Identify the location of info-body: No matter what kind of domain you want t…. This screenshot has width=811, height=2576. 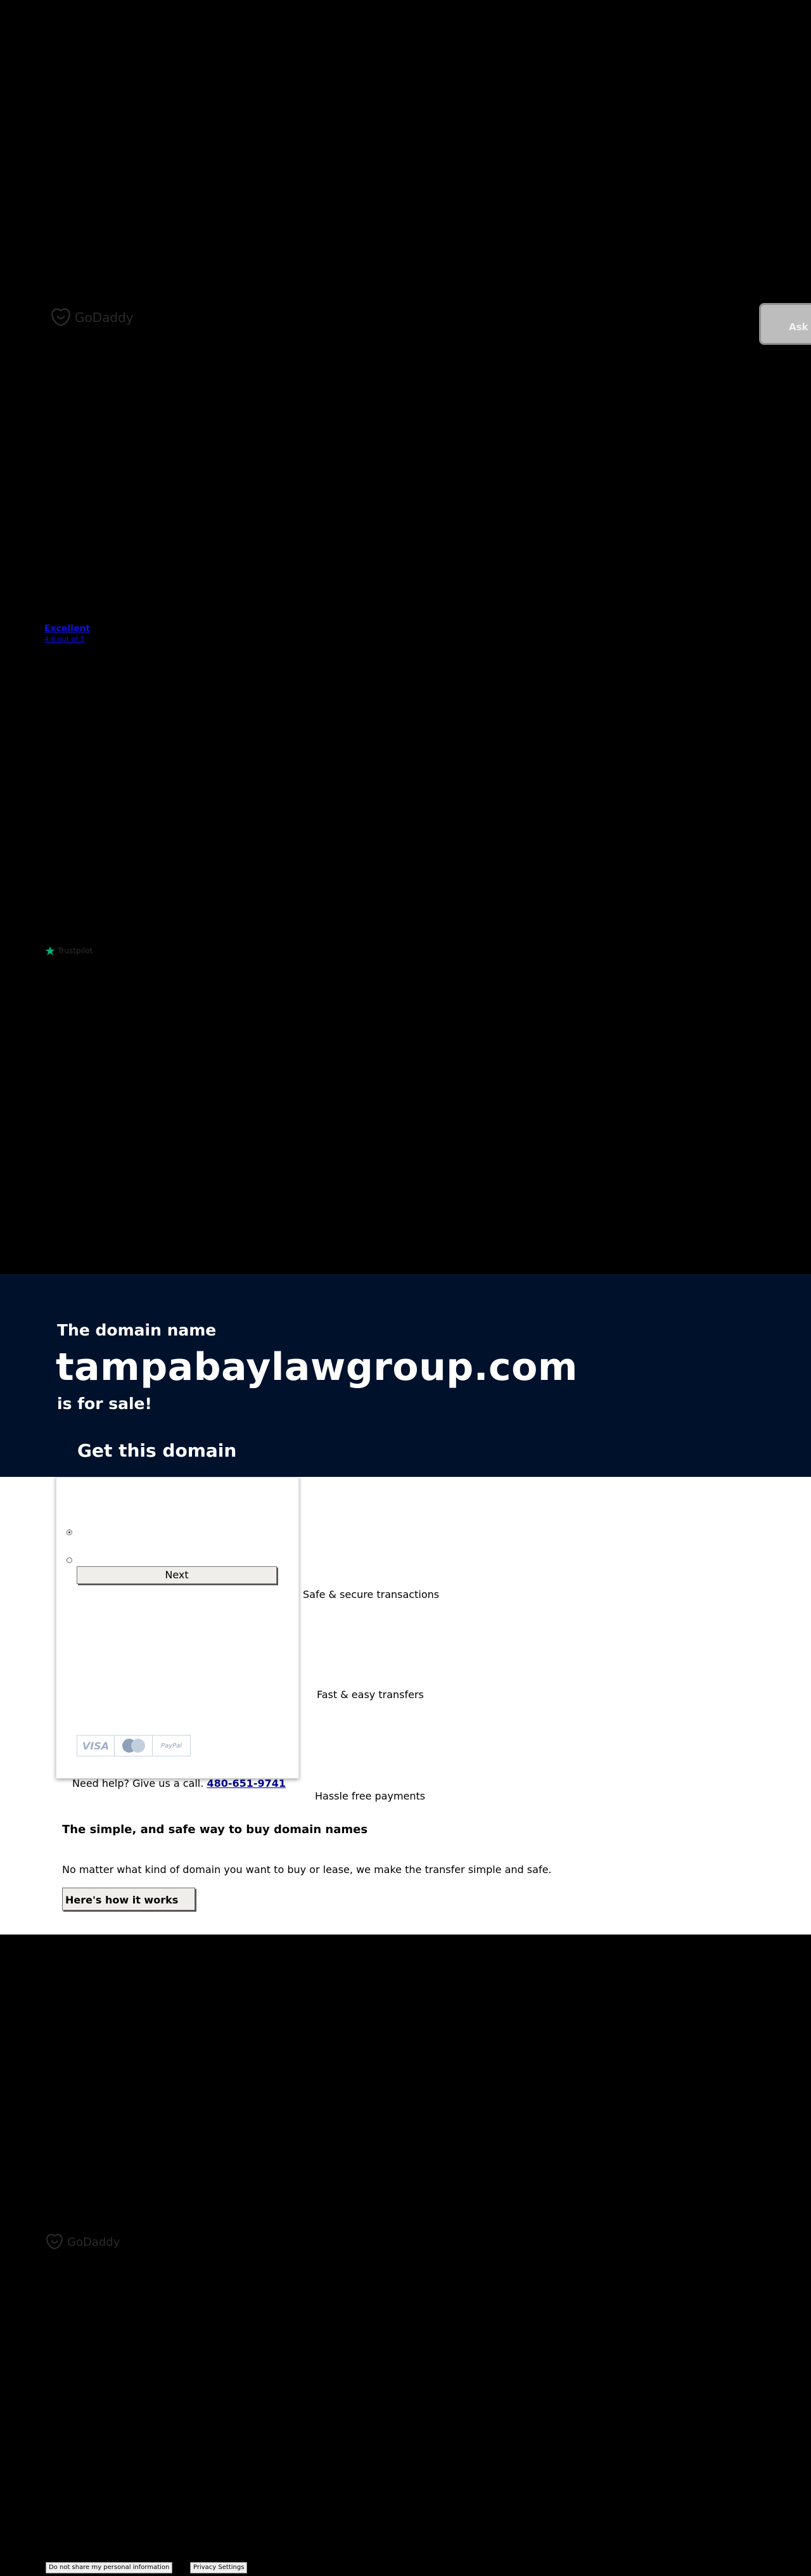
(307, 1870).